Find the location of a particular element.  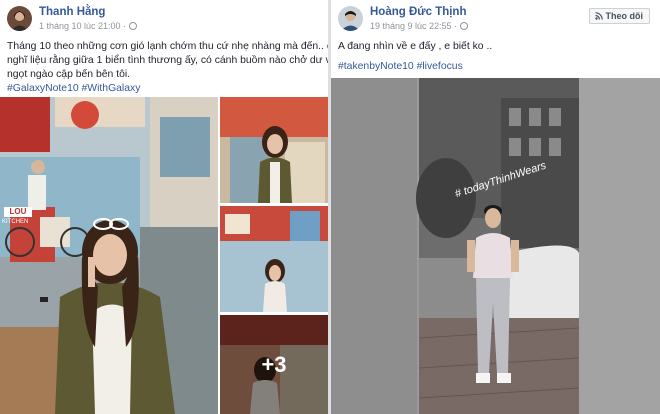

timestamp-text: 19 tháng 9 lúc 22:55 · is located at coordinates (413, 26).